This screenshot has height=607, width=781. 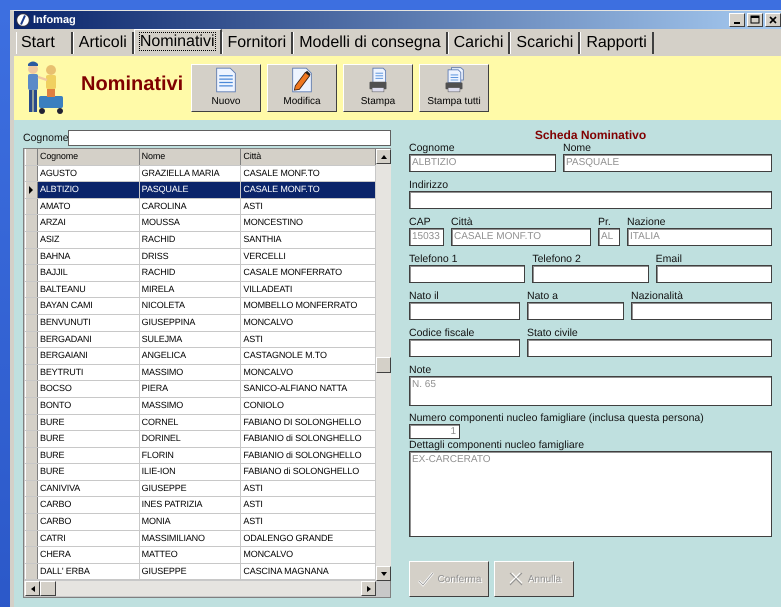 What do you see at coordinates (191, 240) in the screenshot?
I see `table-cell: RACHID` at bounding box center [191, 240].